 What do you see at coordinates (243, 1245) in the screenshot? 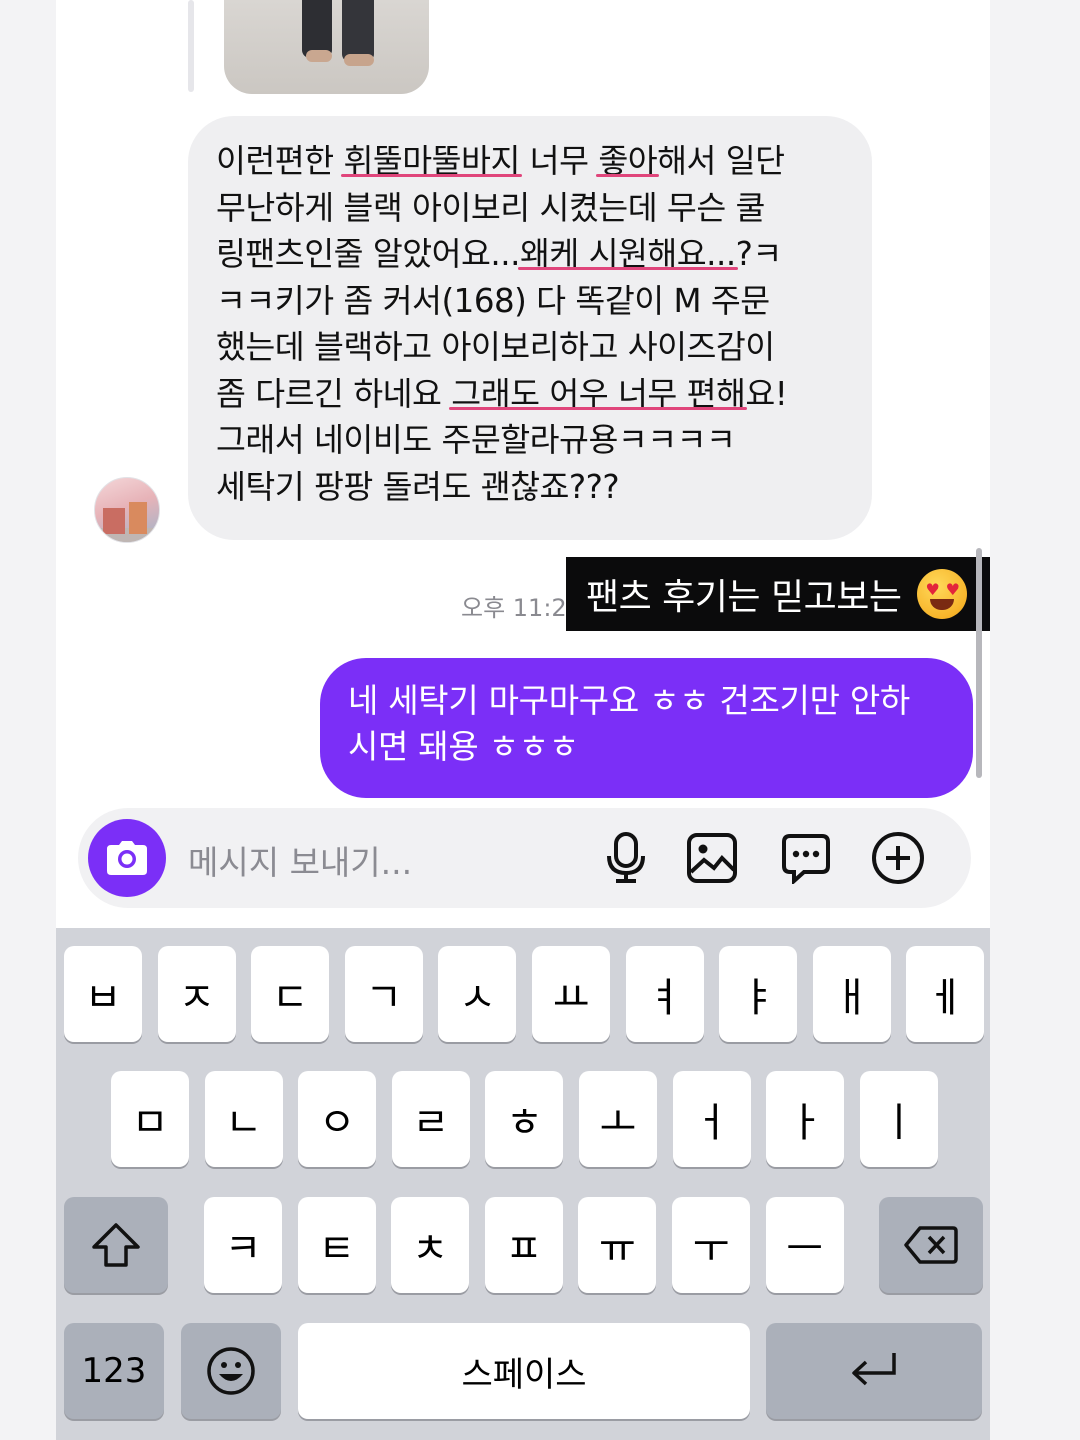
I see `letter-key: ㅋ` at bounding box center [243, 1245].